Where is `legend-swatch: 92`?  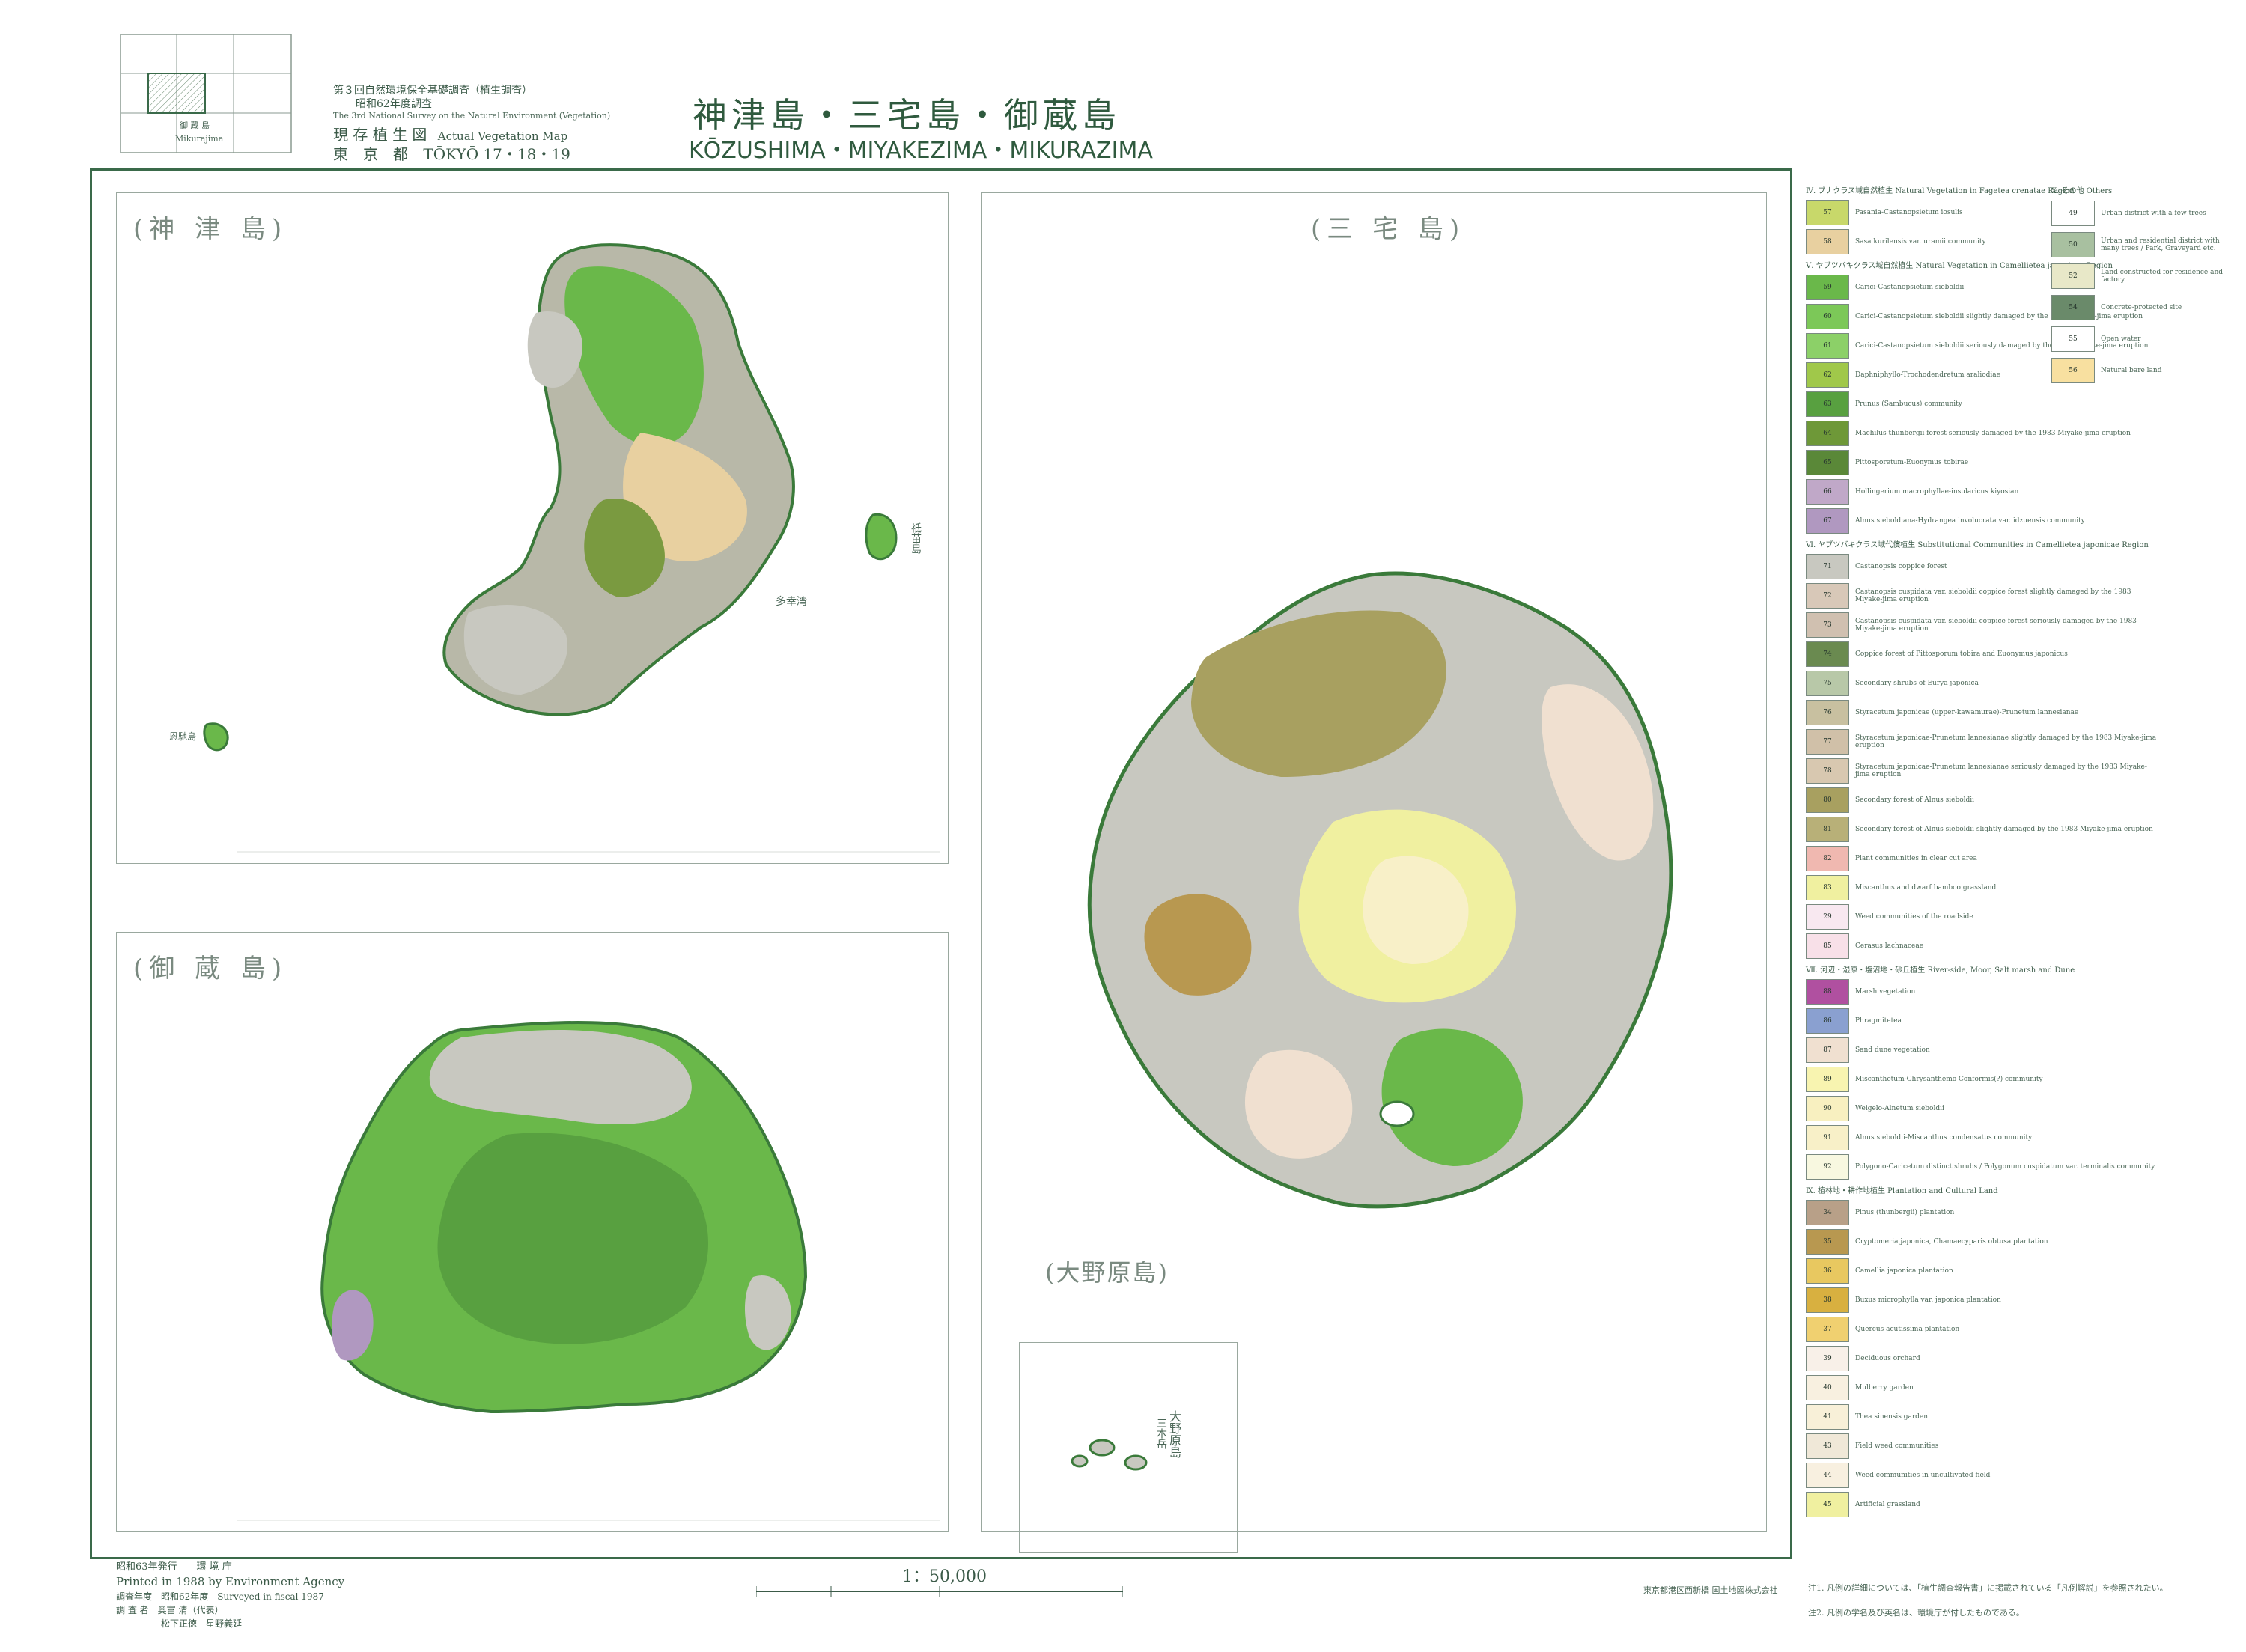
legend-swatch: 92 is located at coordinates (1827, 1166).